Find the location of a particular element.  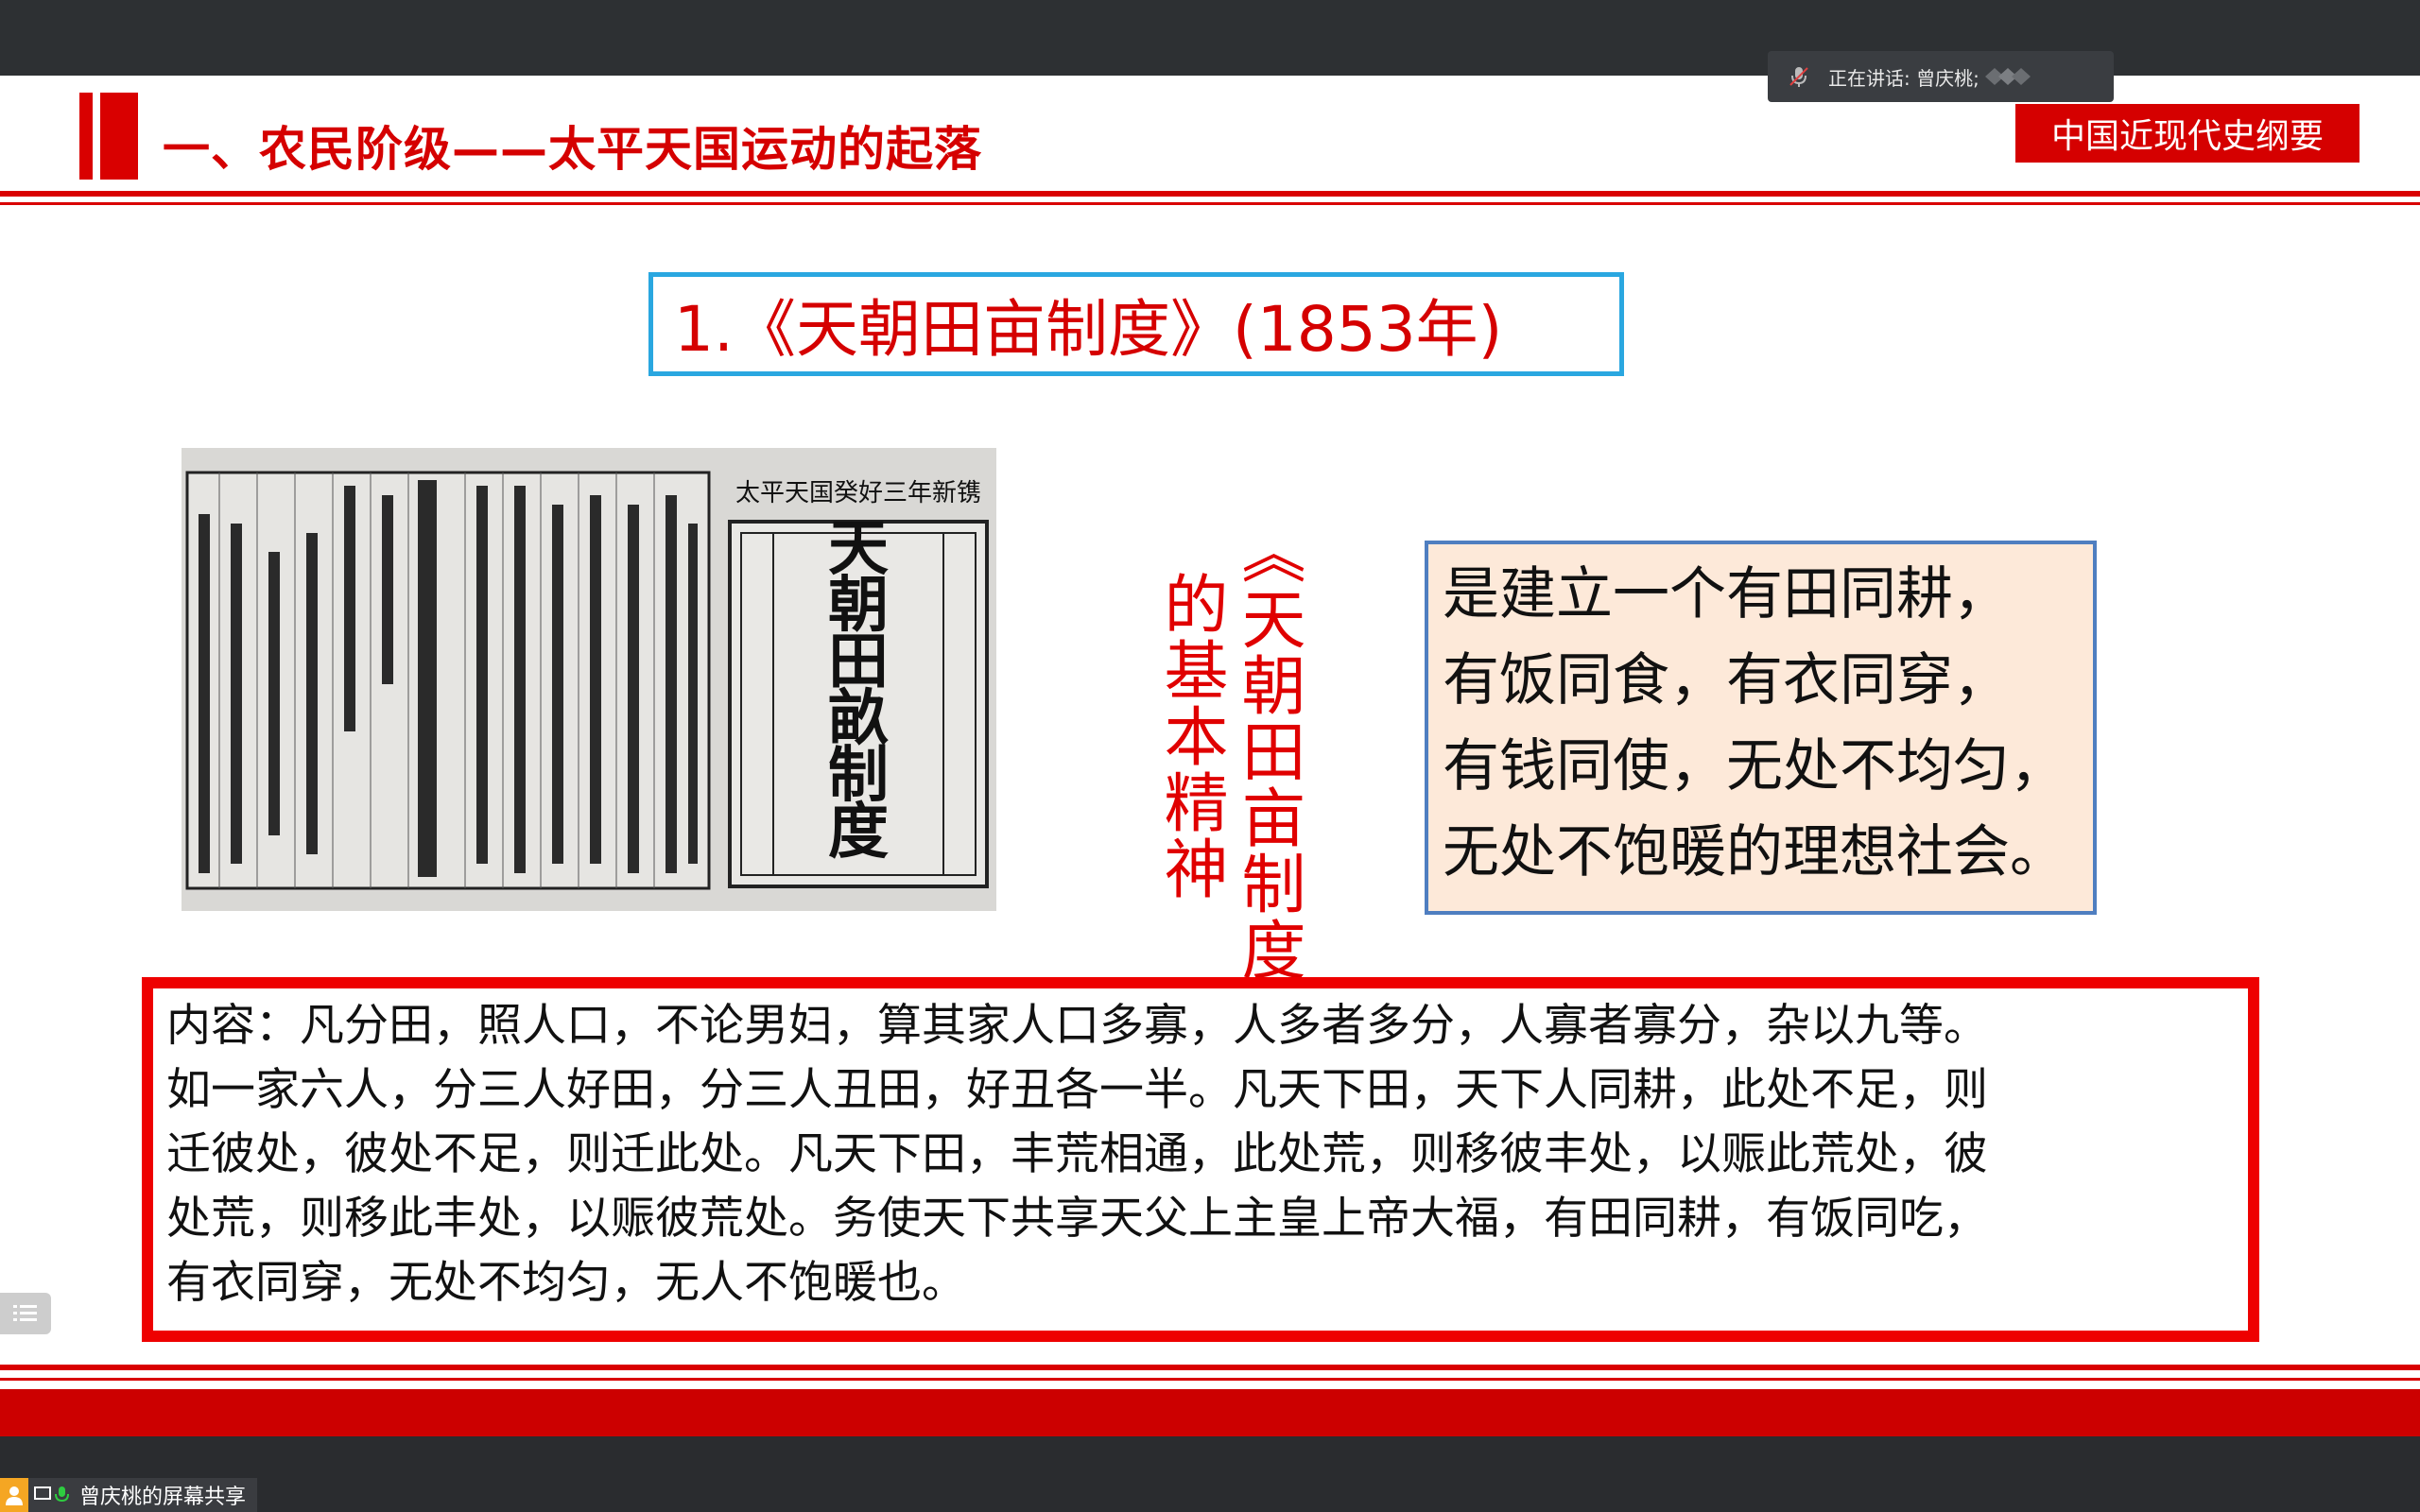

speaking-label: 正在讲话: 曾庆桃; is located at coordinates (1903, 78).